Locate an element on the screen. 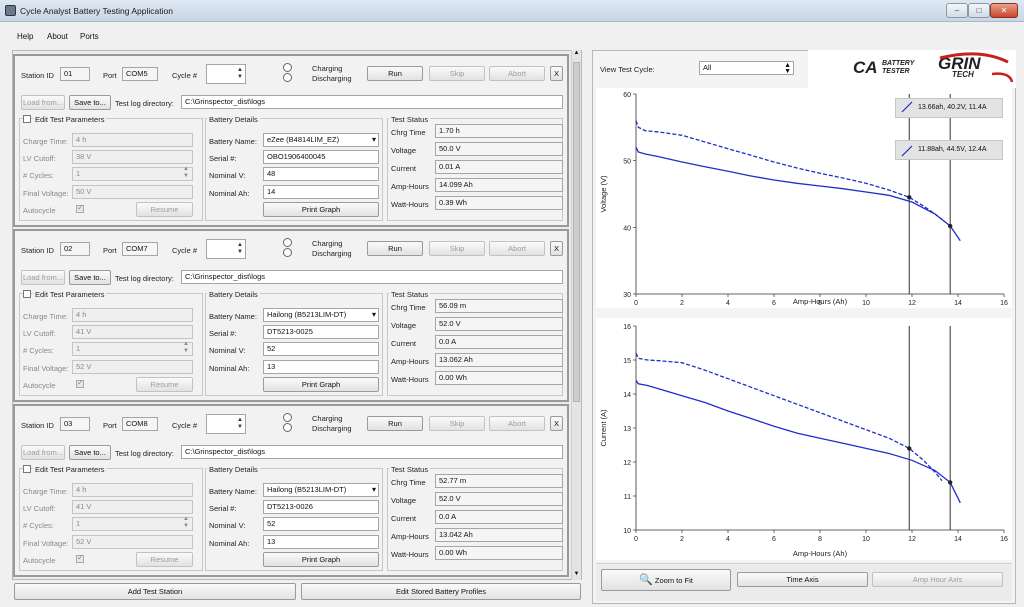 The image size is (1024, 607). station-id-field: 01 is located at coordinates (75, 74).